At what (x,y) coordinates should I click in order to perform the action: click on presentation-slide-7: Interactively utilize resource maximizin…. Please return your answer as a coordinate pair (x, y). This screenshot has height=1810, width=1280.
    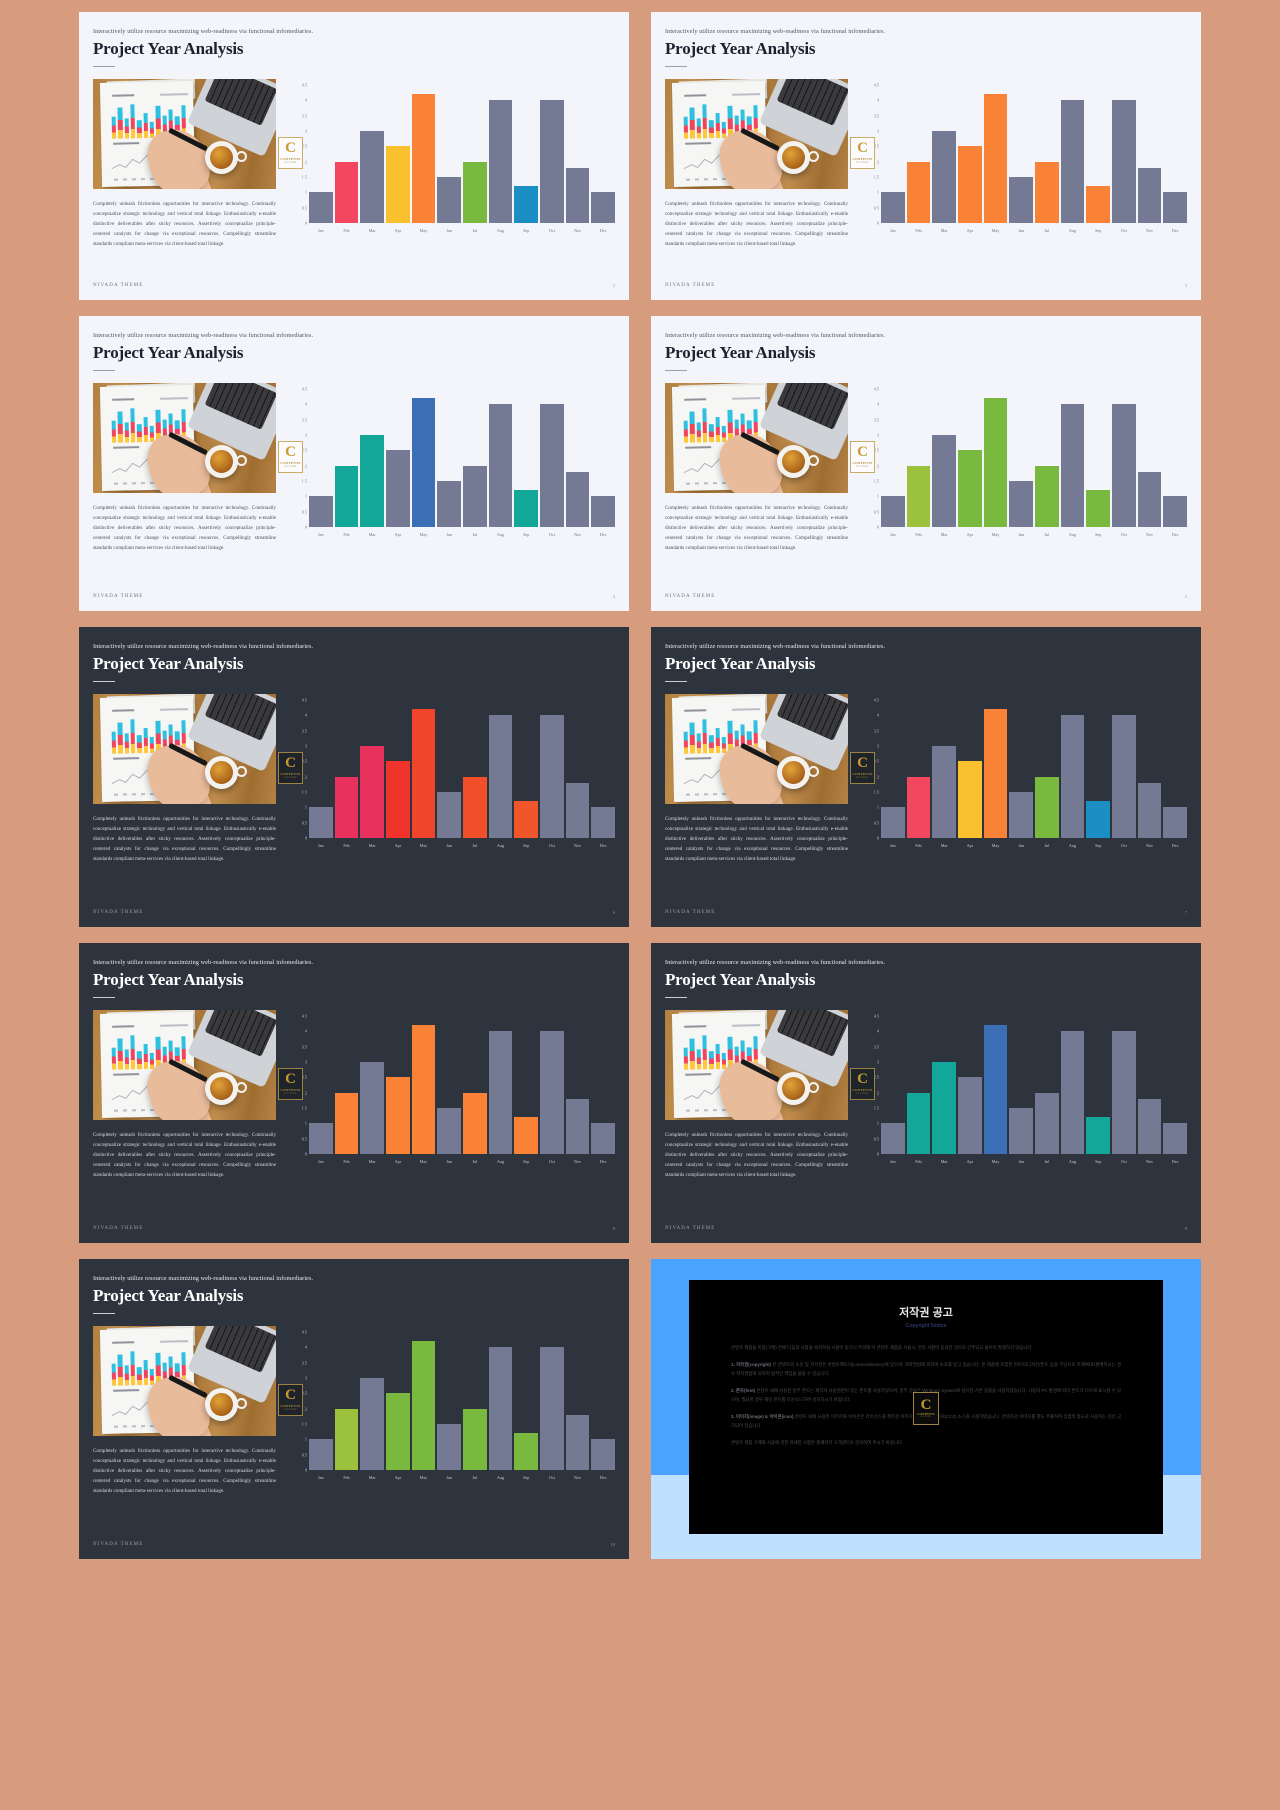
    Looking at the image, I should click on (926, 777).